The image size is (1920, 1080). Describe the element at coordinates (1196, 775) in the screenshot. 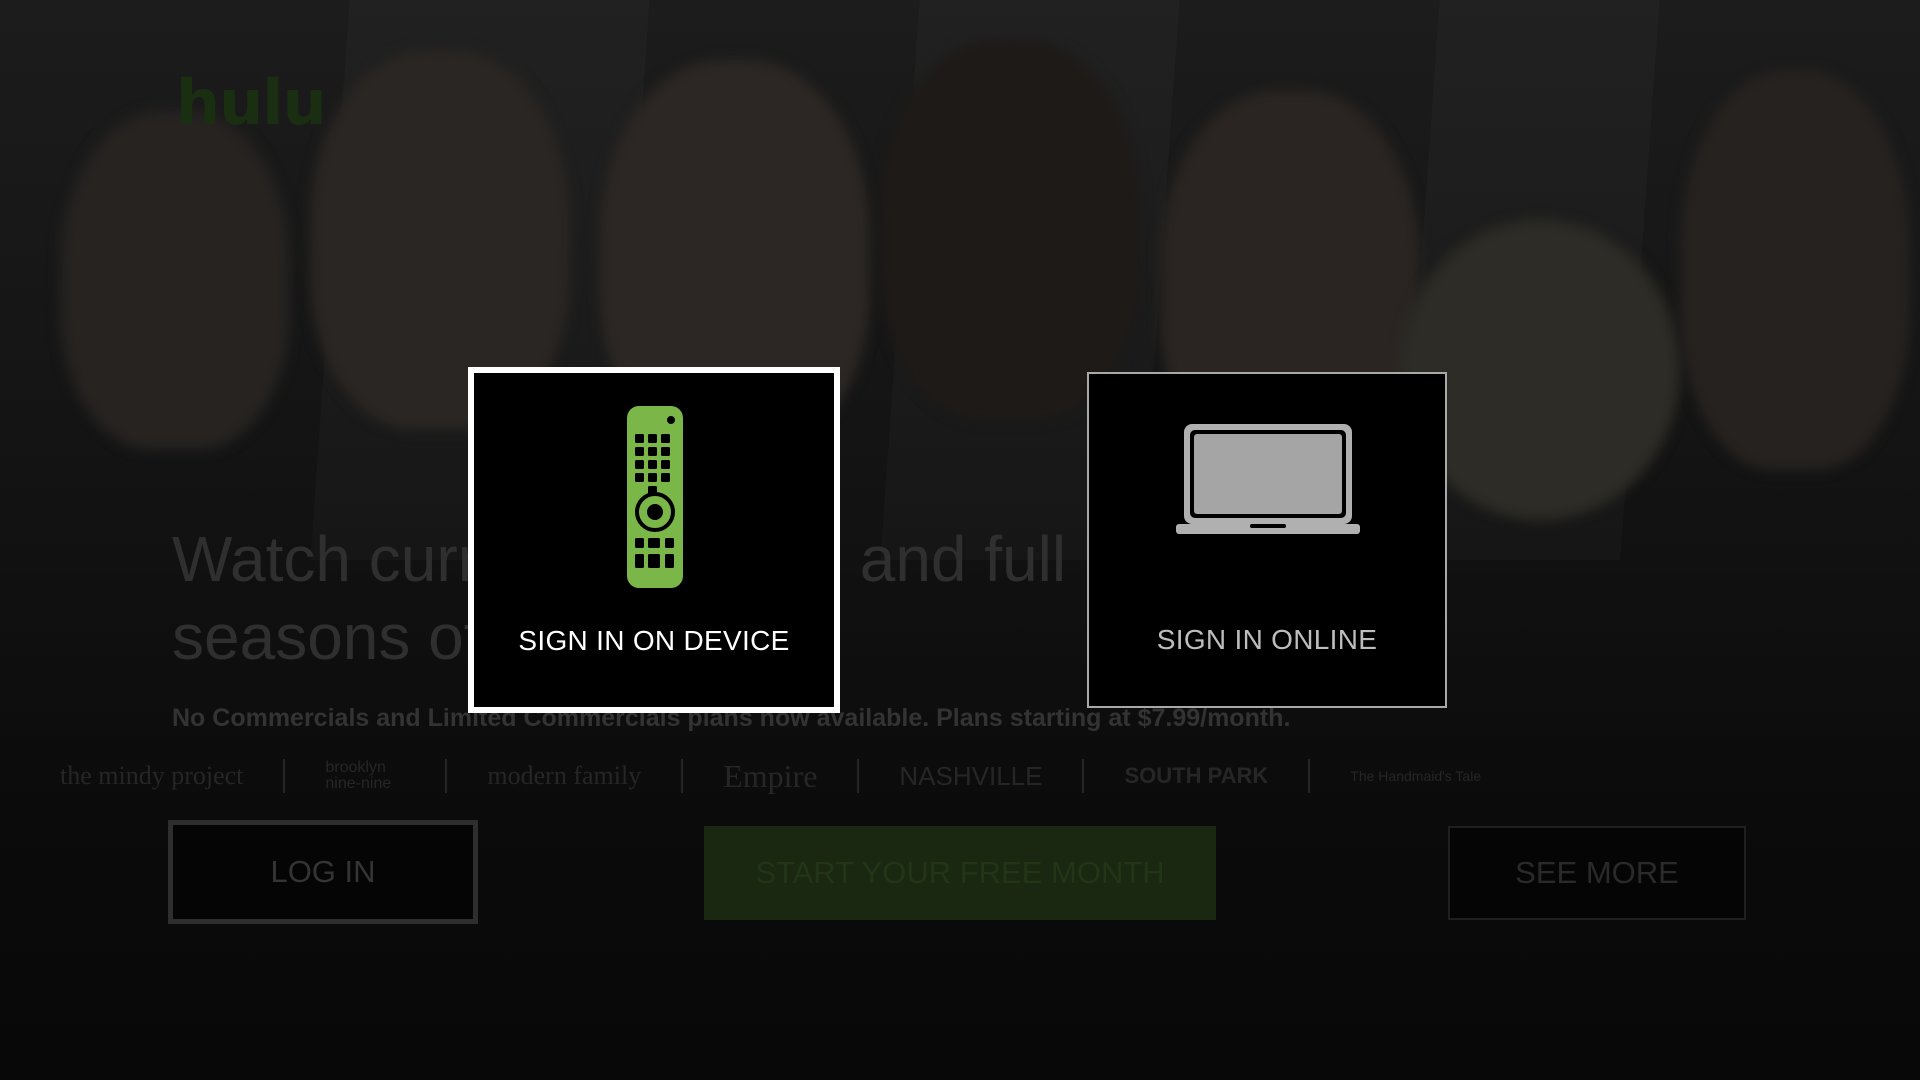

I see `show-logo: SOUTH PARK` at that location.